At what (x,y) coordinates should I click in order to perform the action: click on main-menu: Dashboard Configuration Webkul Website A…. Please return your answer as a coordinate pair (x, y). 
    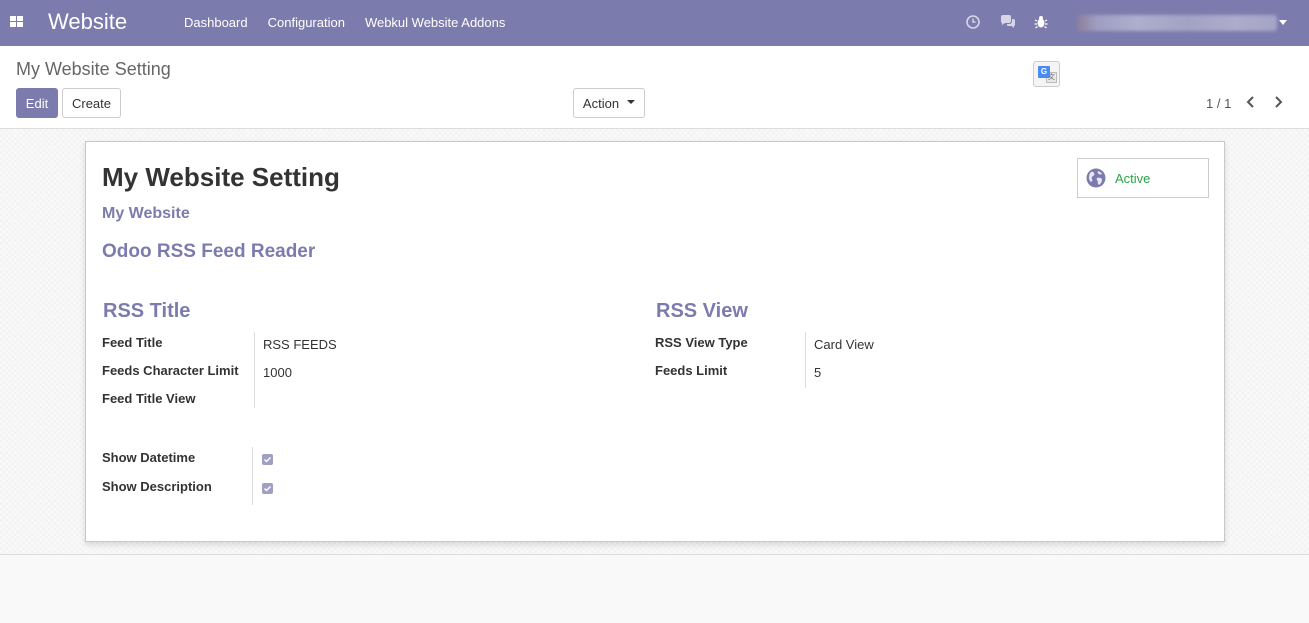
    Looking at the image, I should click on (344, 22).